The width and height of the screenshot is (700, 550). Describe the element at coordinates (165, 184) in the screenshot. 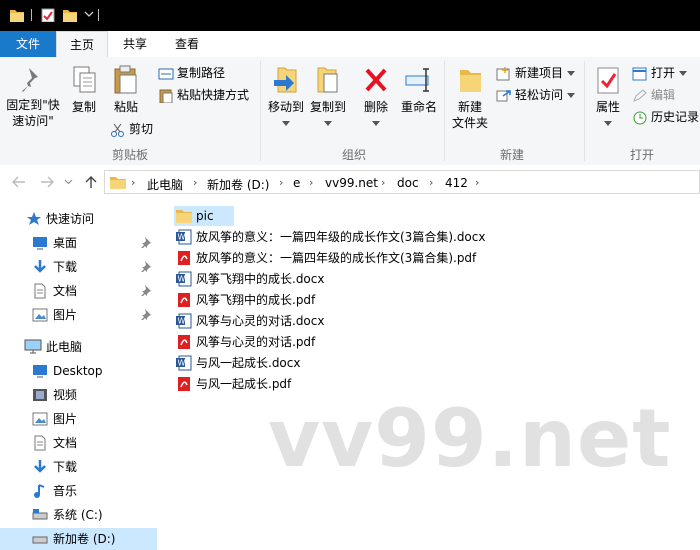

I see `breadcrumb-this-pc: 此电脑` at that location.